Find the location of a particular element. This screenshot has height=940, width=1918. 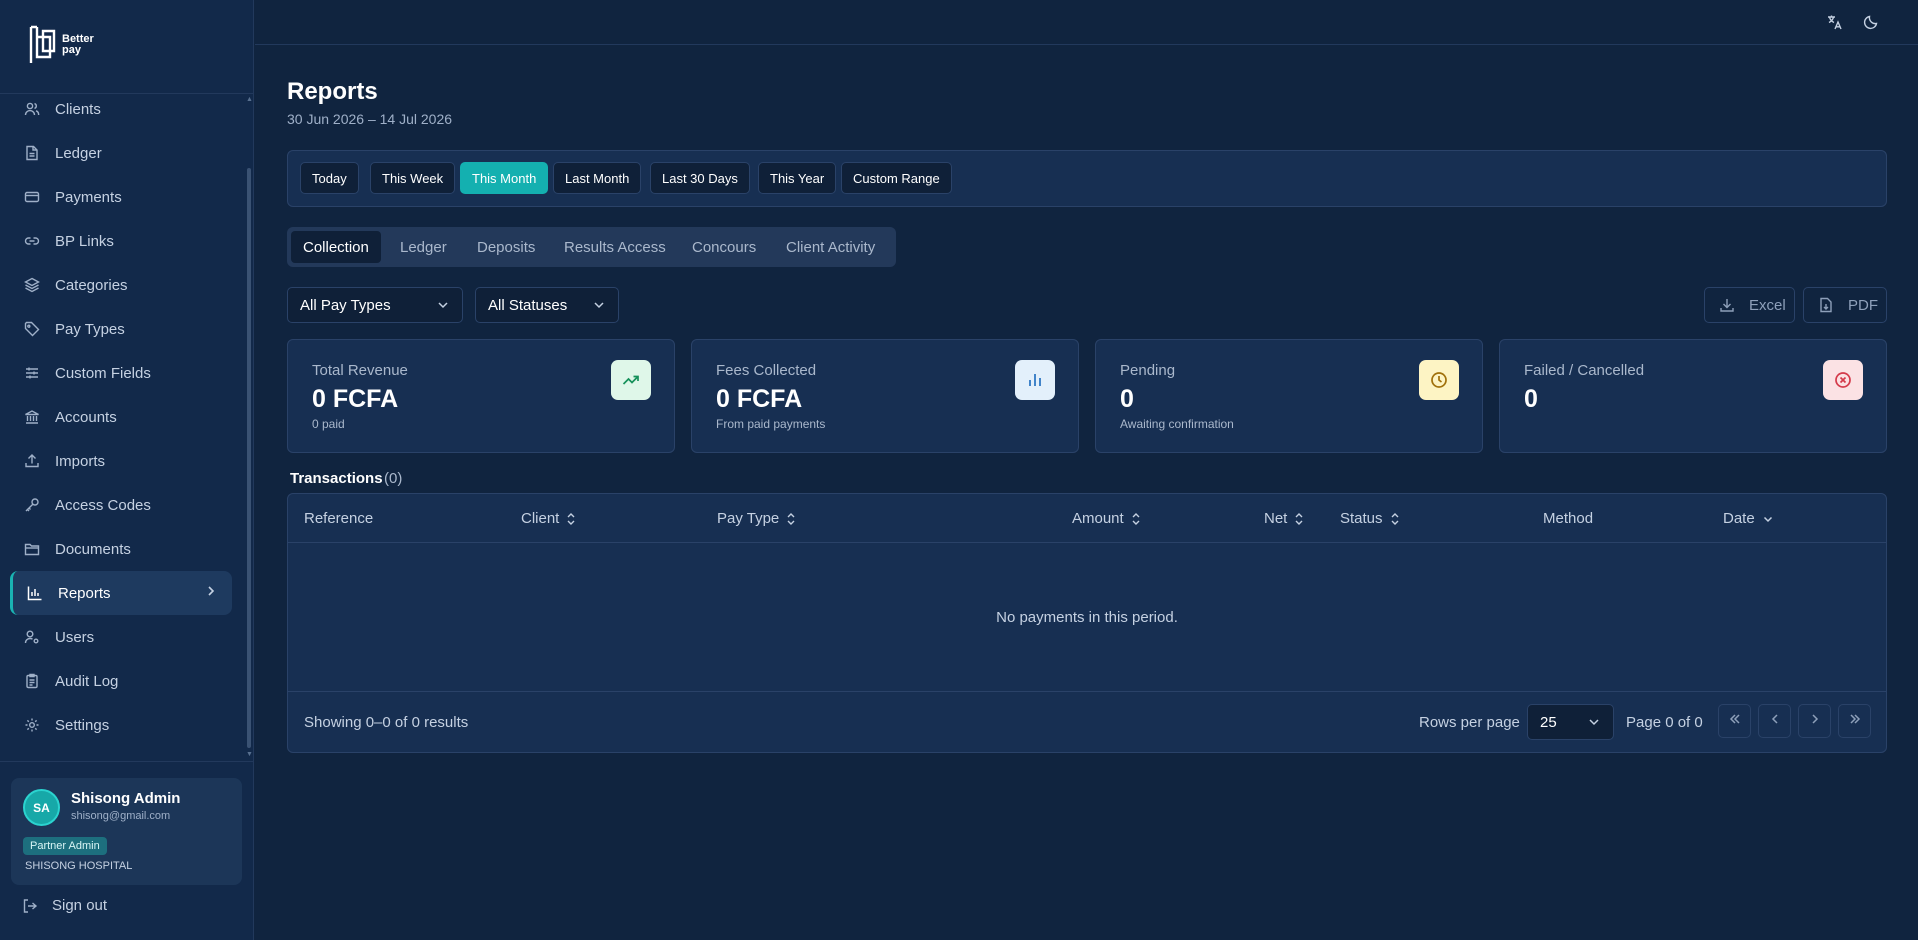

brand-logo: Better pay is located at coordinates (68, 45).